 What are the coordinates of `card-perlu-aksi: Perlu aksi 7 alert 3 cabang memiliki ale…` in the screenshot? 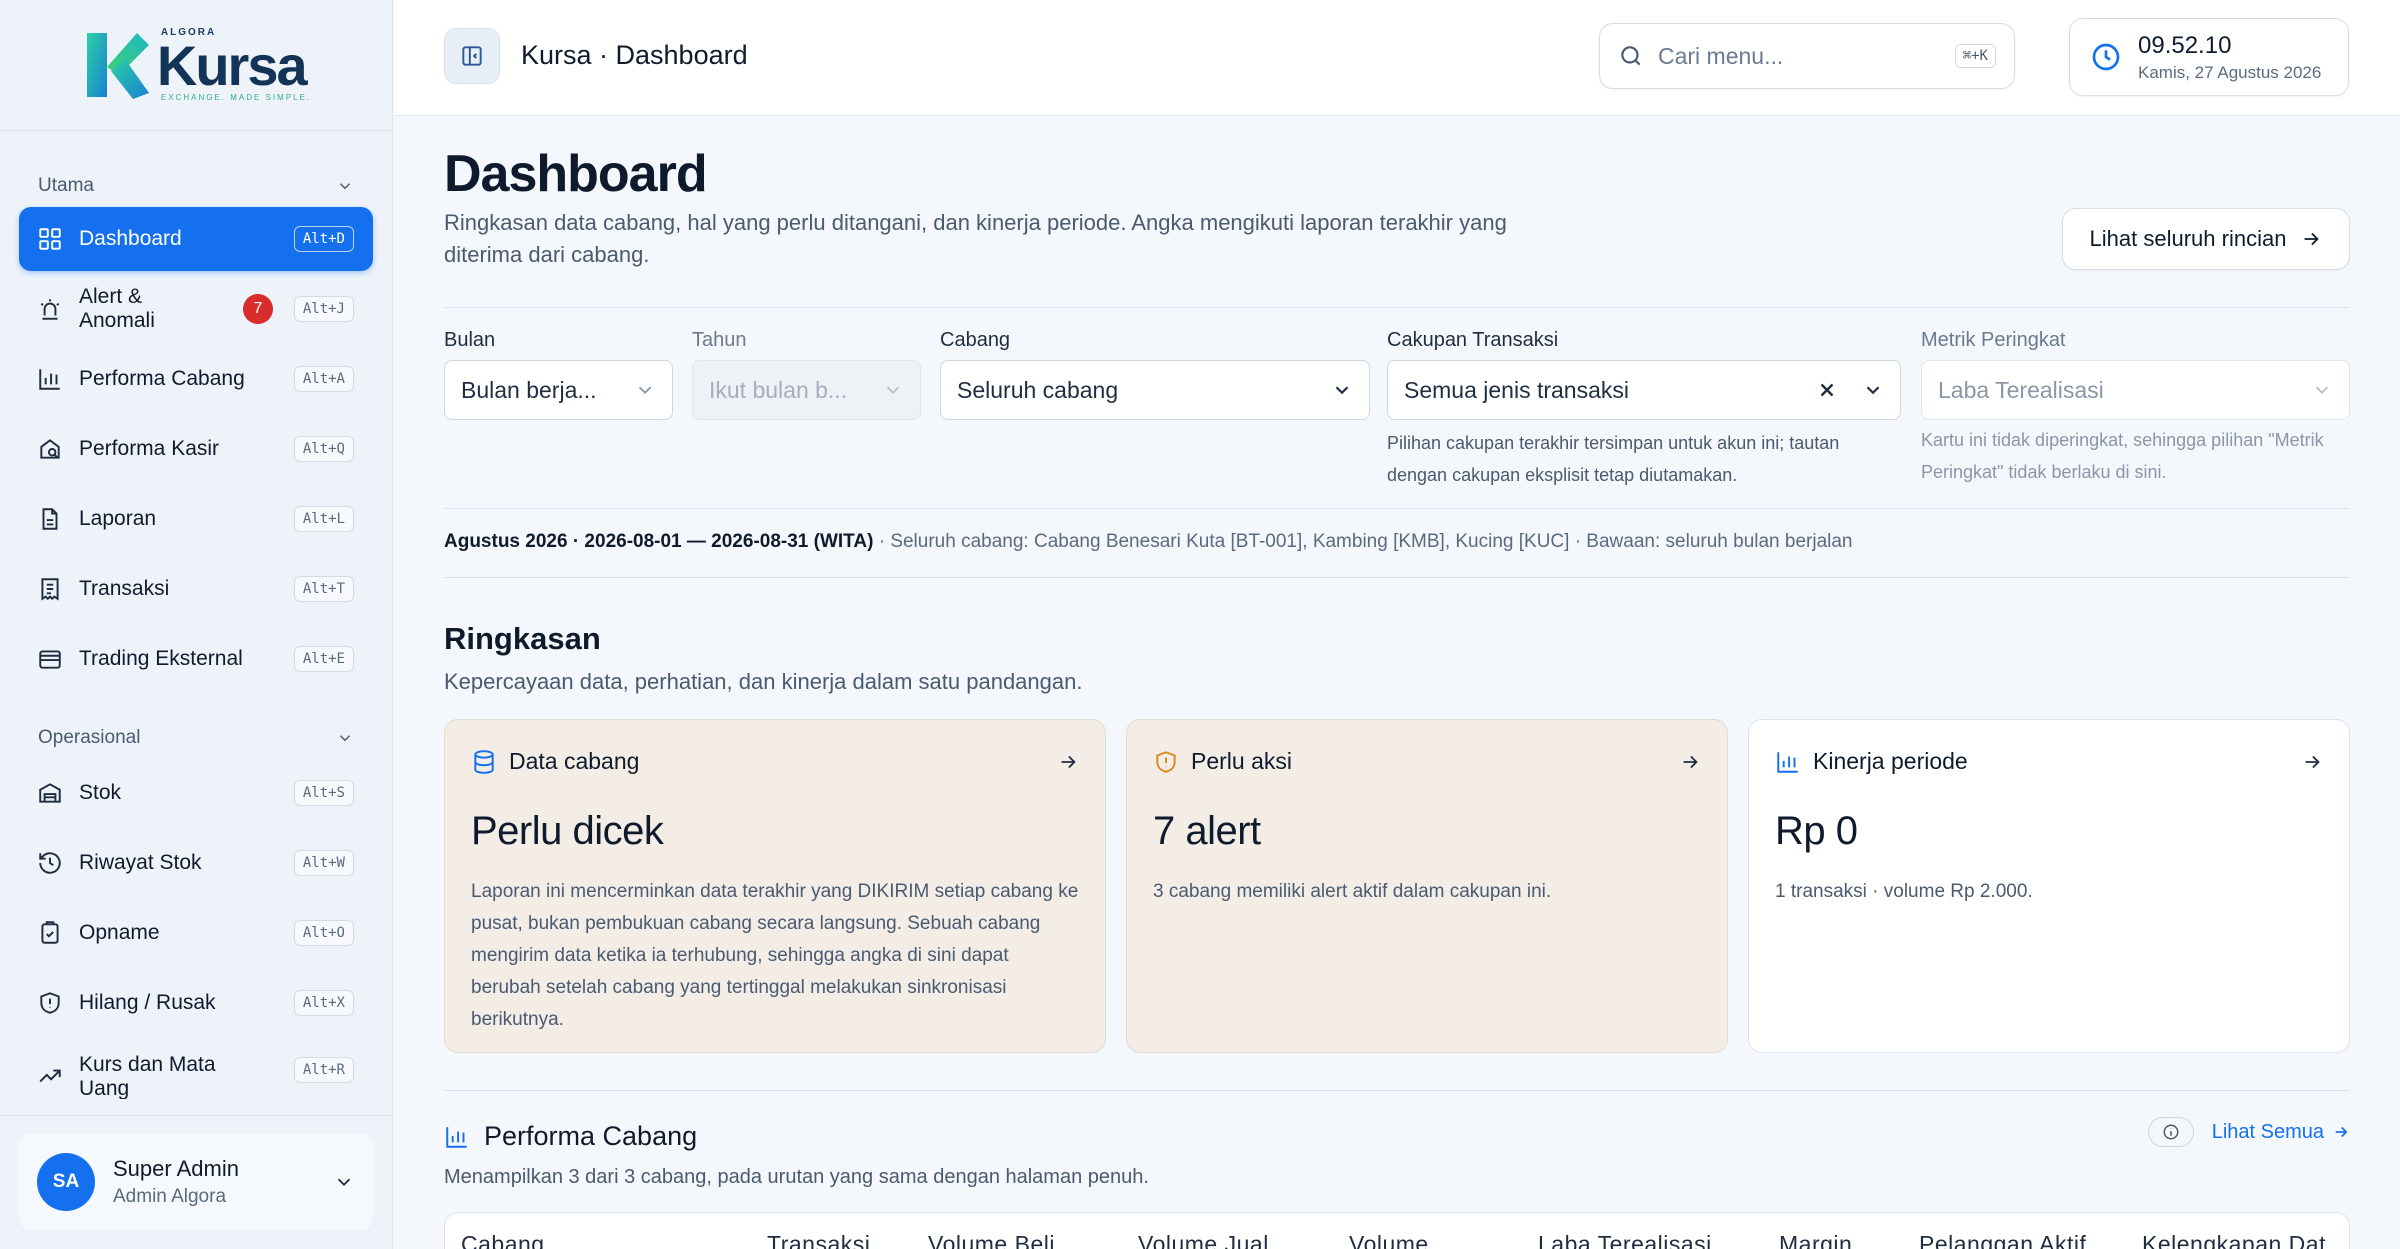 It's located at (1427, 886).